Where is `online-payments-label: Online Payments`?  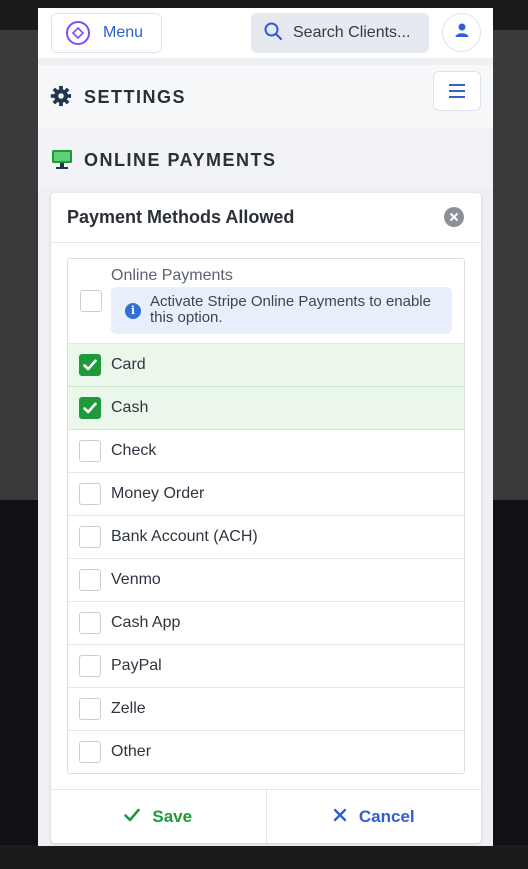
online-payments-label: Online Payments is located at coordinates (172, 275).